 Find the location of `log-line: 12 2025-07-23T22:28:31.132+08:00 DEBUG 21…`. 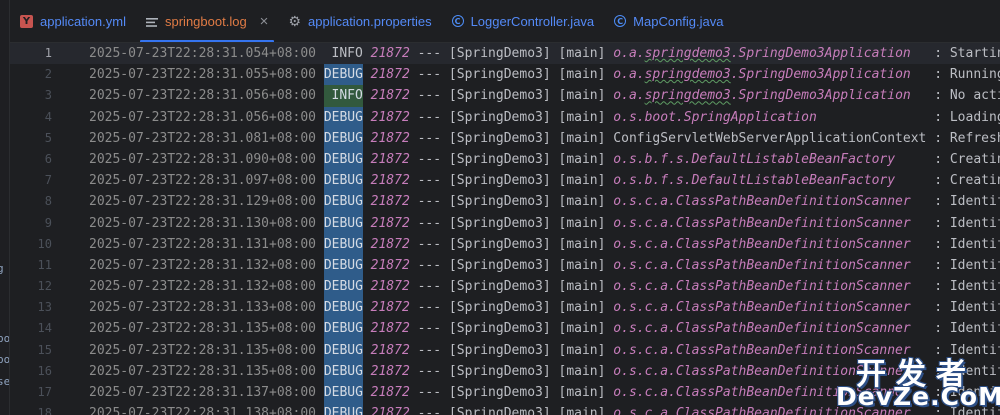

log-line: 12 2025-07-23T22:28:31.132+08:00 DEBUG 21… is located at coordinates (505, 287).